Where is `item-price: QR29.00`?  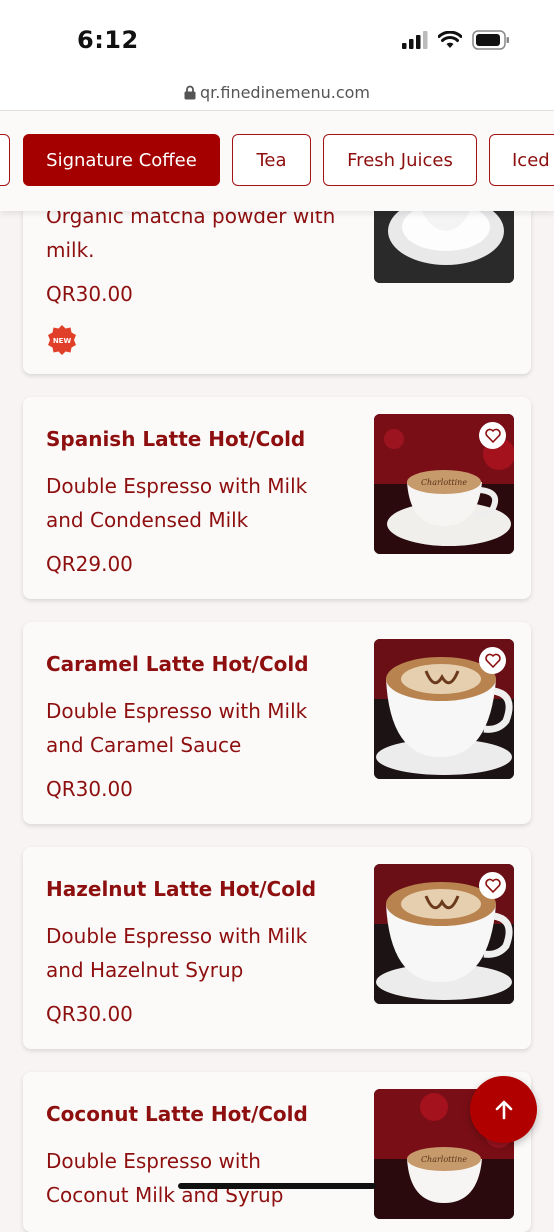 item-price: QR29.00 is located at coordinates (89, 564).